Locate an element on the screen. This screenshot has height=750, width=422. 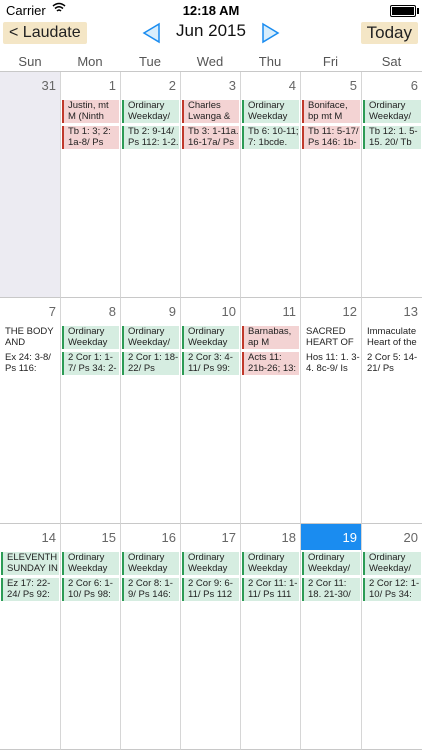
status-time: 12:18 AM is located at coordinates (211, 10).